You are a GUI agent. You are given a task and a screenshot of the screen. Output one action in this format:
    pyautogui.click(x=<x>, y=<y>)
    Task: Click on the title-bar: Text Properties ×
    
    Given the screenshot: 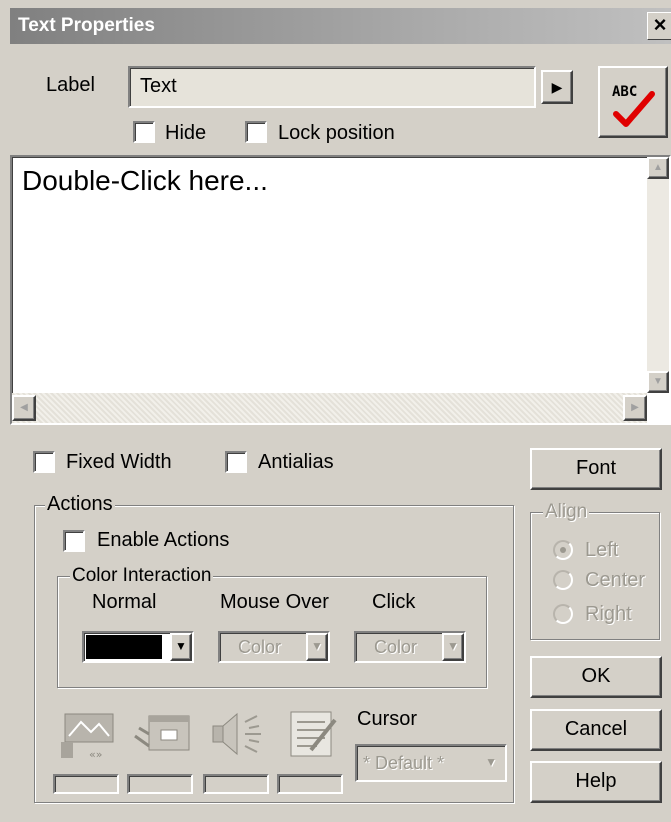 What is the action you would take?
    pyautogui.click(x=340, y=26)
    